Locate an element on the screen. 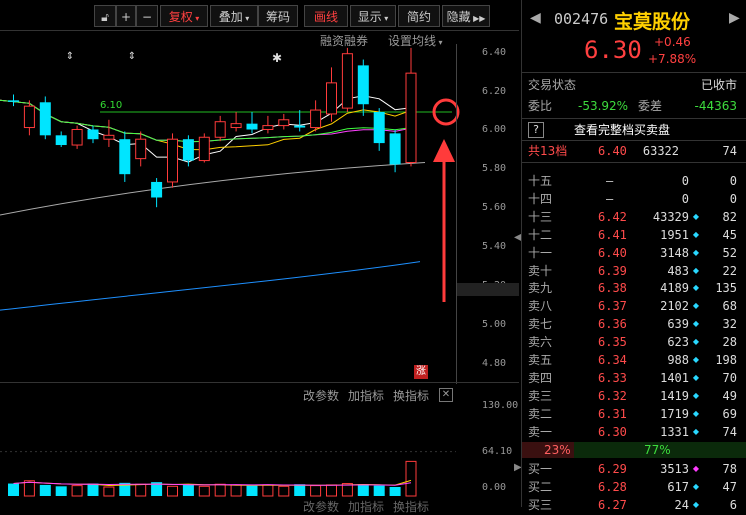 This screenshot has width=746, height=515. display-button: 显示 ▾ is located at coordinates (373, 16).